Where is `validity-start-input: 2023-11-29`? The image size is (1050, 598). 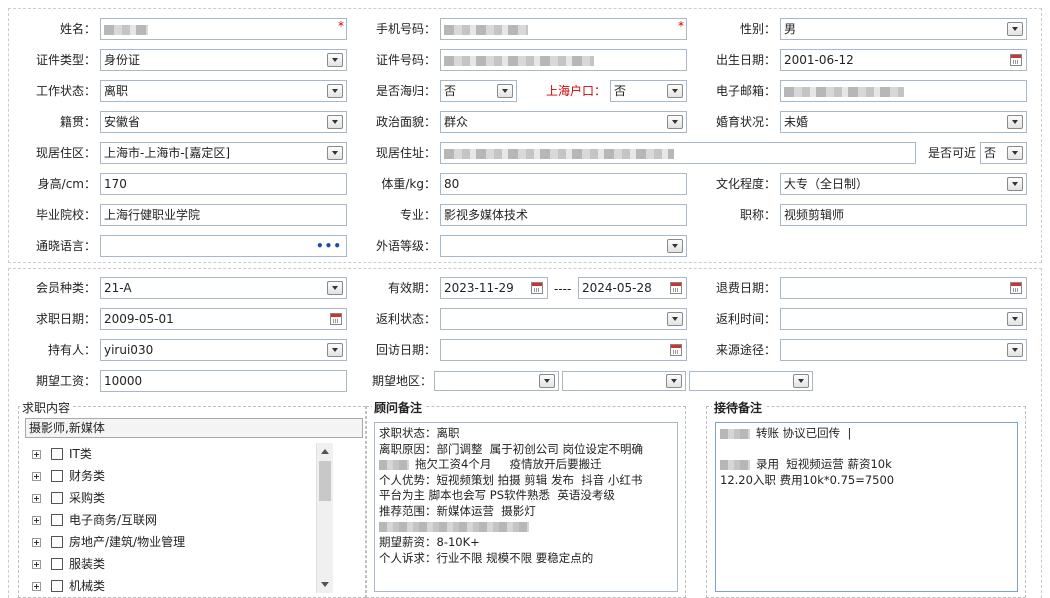
validity-start-input: 2023-11-29 is located at coordinates (494, 288).